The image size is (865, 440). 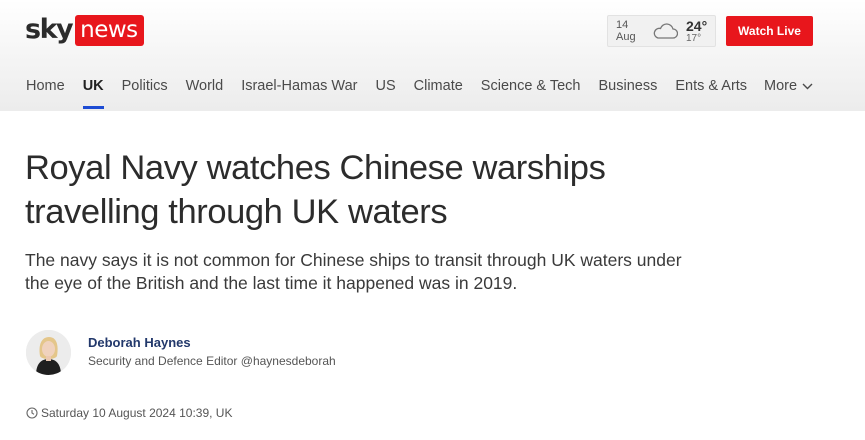 What do you see at coordinates (697, 25) in the screenshot?
I see `temp-high: 24°` at bounding box center [697, 25].